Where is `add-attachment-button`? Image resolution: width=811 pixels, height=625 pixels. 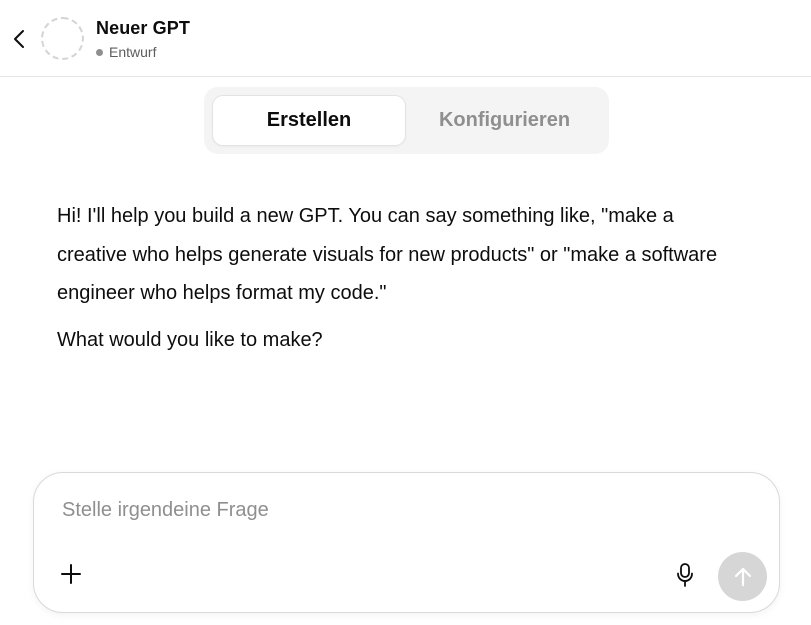 add-attachment-button is located at coordinates (71, 574).